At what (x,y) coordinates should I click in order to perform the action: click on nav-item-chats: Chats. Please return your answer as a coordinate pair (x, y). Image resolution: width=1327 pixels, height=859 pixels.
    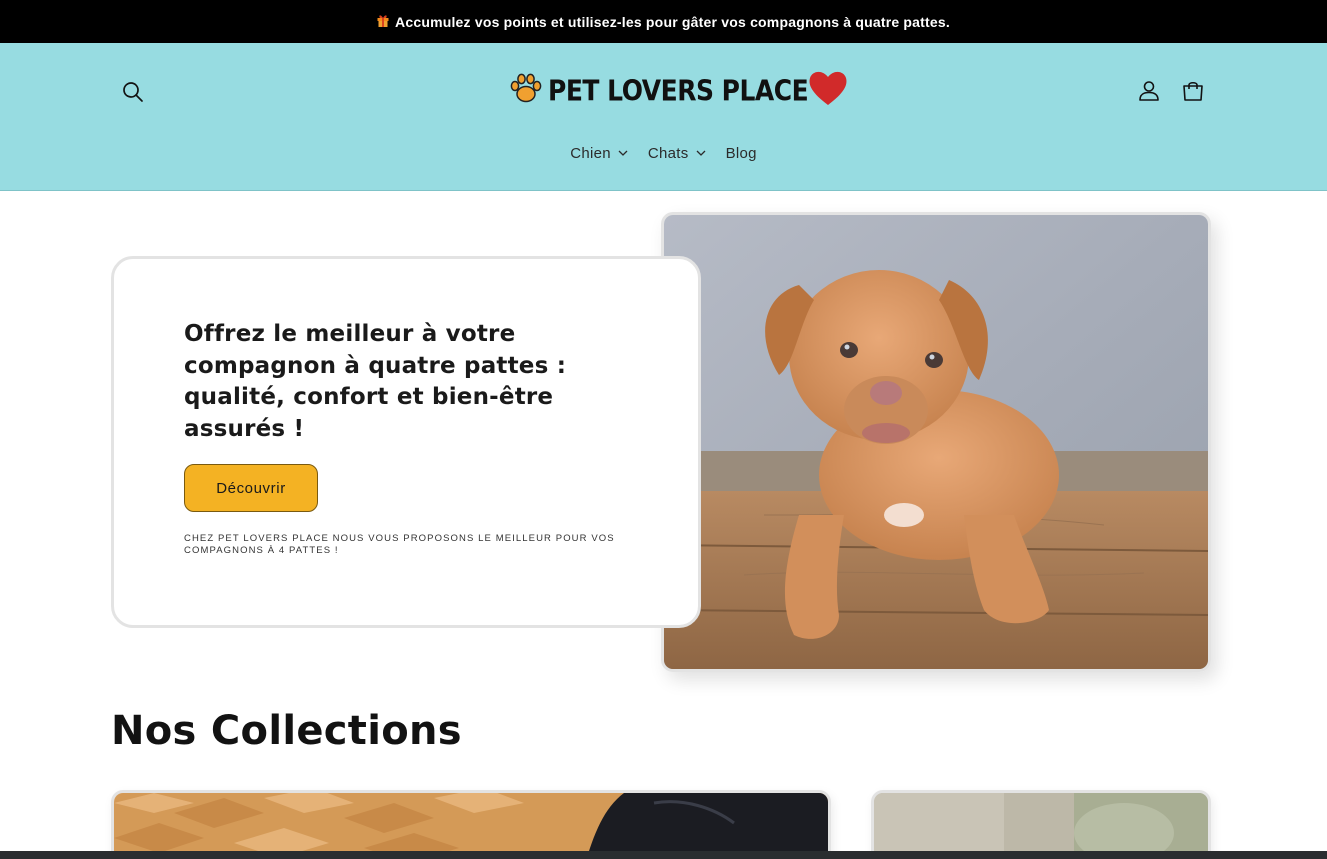
    Looking at the image, I should click on (677, 153).